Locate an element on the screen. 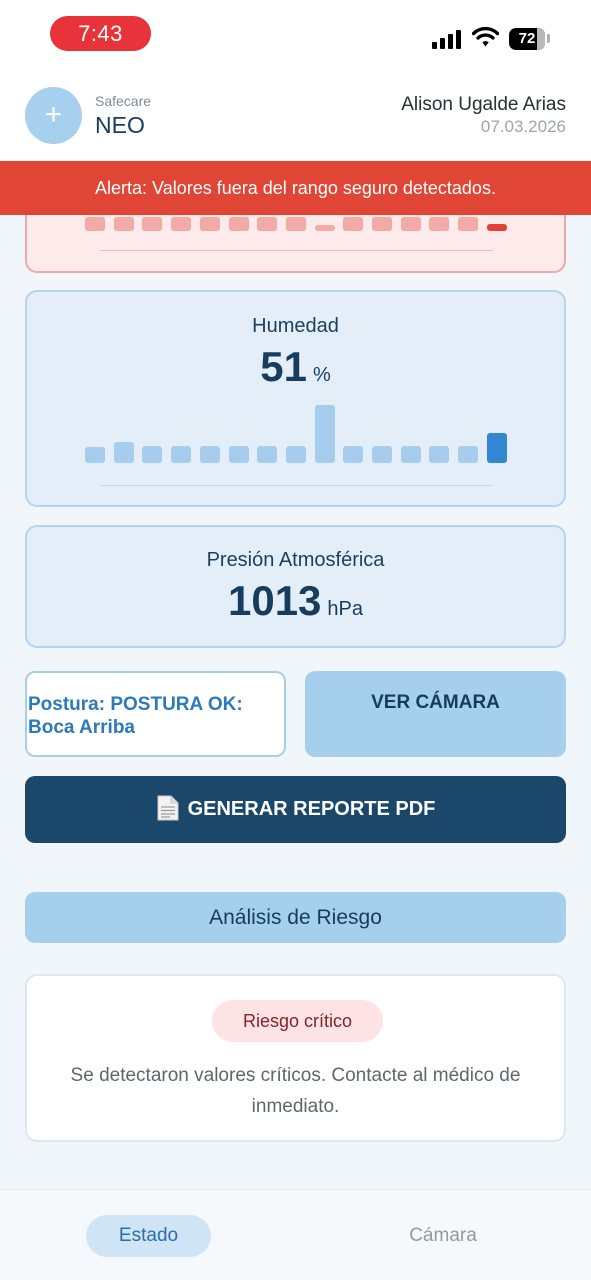  brand-subtitle: Safecare is located at coordinates (123, 101).